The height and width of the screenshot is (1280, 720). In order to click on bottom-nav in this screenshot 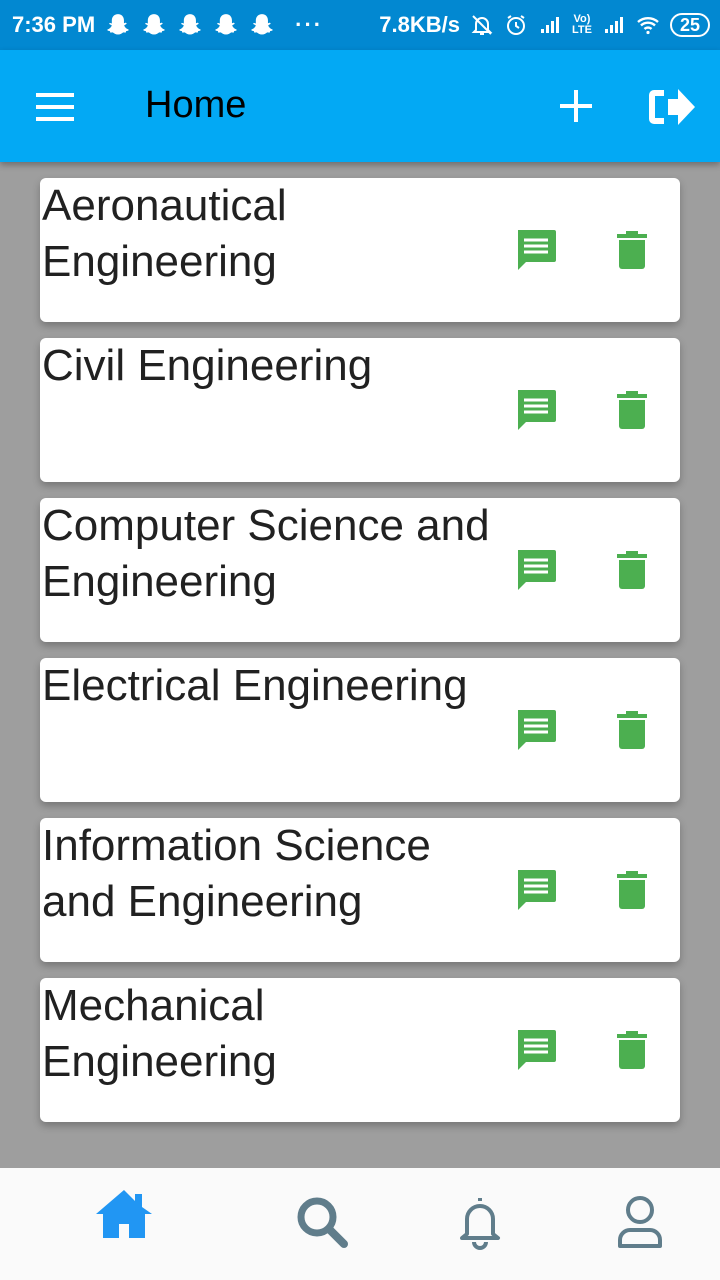, I will do `click(360, 1224)`.